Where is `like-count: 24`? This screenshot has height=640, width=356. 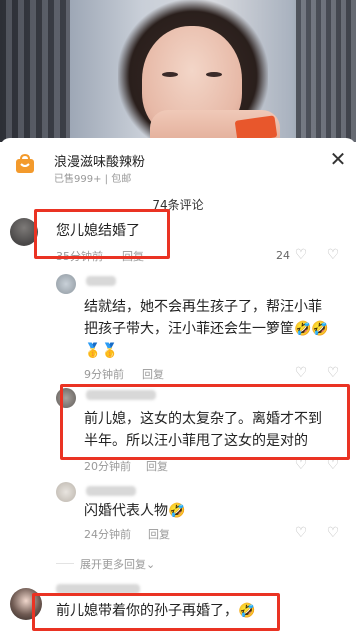
like-count: 24 is located at coordinates (283, 255).